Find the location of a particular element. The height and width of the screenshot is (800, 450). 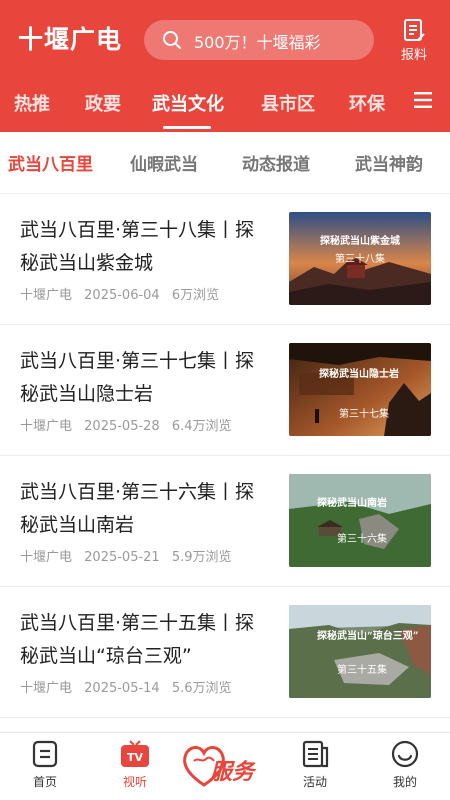

article-meta: 十堰广电 2025-05-28 6.4万浏览 is located at coordinates (130, 424).